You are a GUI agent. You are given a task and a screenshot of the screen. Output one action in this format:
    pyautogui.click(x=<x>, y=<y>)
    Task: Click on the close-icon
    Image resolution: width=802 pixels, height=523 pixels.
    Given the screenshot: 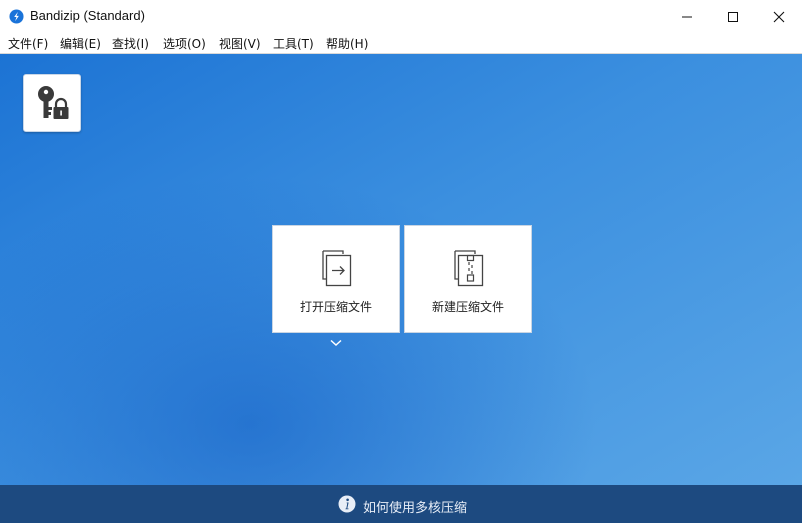 What is the action you would take?
    pyautogui.click(x=779, y=16)
    